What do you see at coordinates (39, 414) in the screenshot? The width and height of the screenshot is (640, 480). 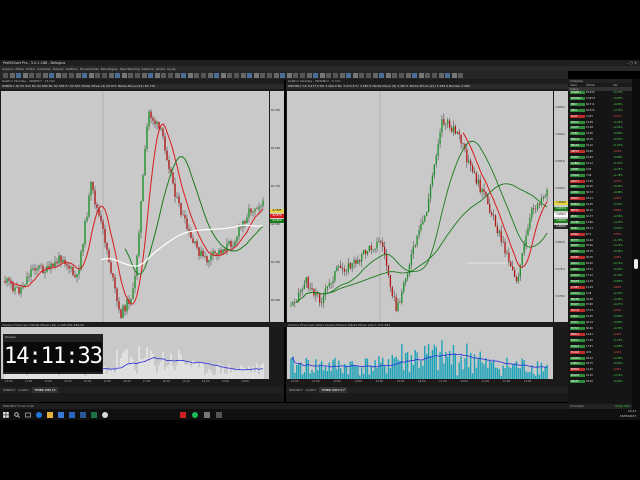 I see `edge-icon` at bounding box center [39, 414].